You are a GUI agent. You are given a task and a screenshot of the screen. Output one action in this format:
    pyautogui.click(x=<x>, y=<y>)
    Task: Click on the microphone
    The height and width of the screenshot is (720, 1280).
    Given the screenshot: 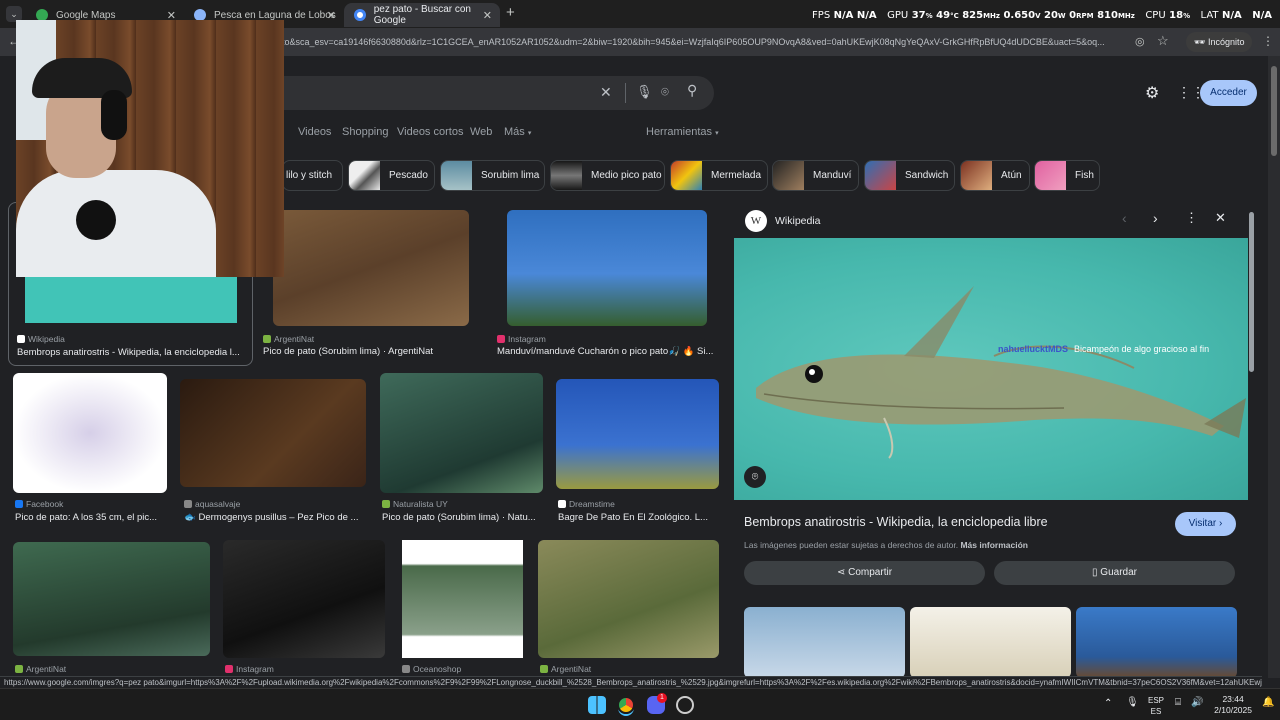 What is the action you would take?
    pyautogui.click(x=96, y=220)
    